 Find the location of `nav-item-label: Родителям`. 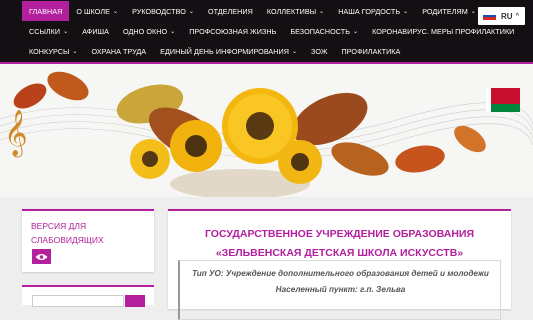

nav-item-label: Родителям is located at coordinates (445, 11).